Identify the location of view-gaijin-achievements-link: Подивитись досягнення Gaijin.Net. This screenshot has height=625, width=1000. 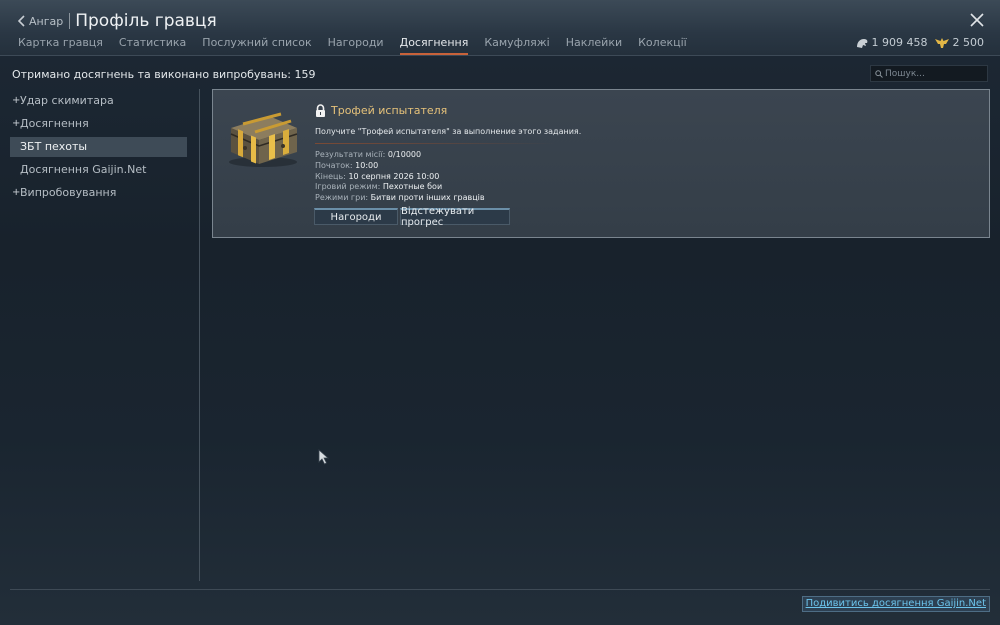
(895, 604).